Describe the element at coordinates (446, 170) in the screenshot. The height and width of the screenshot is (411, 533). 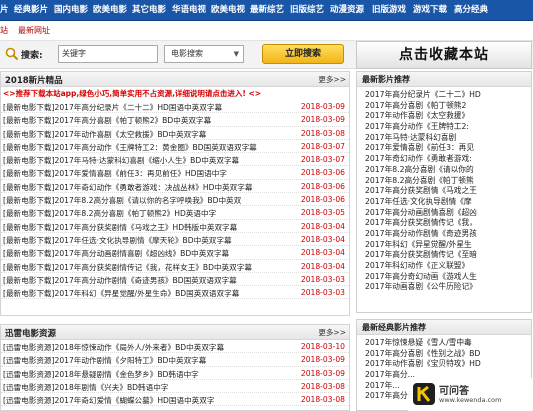
I see `side-list-item: 2017年8.2高分喜剧《请以你的` at that location.